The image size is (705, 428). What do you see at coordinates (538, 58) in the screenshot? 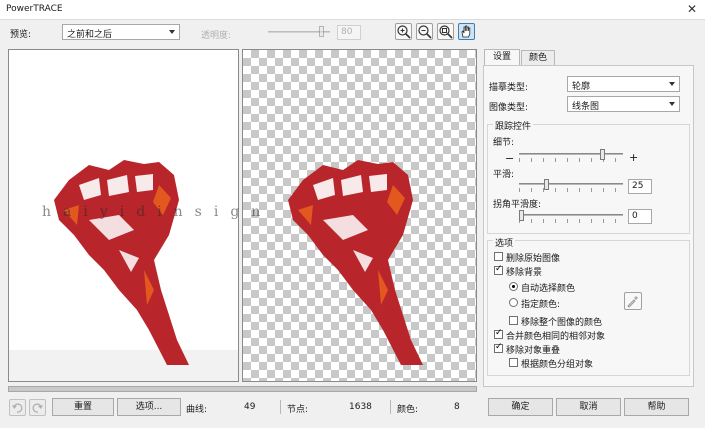
I see `tab-colors: 颜色` at bounding box center [538, 58].